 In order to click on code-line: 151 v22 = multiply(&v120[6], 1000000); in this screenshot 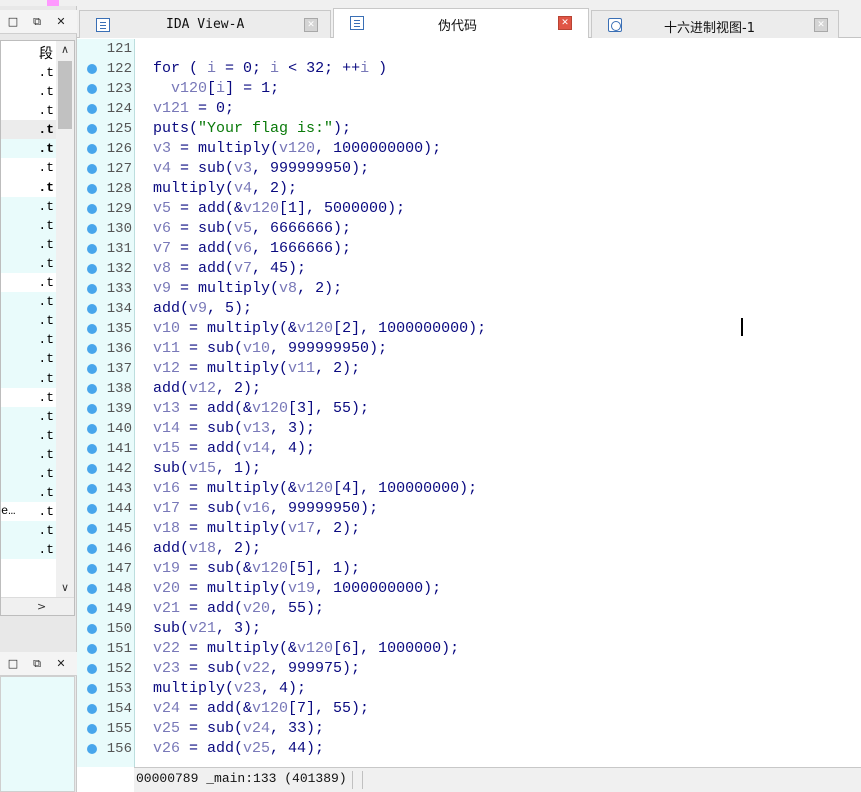, I will do `click(469, 649)`.